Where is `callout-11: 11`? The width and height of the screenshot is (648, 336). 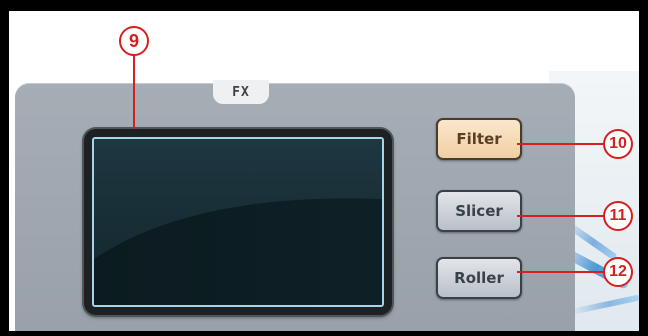 callout-11: 11 is located at coordinates (618, 216).